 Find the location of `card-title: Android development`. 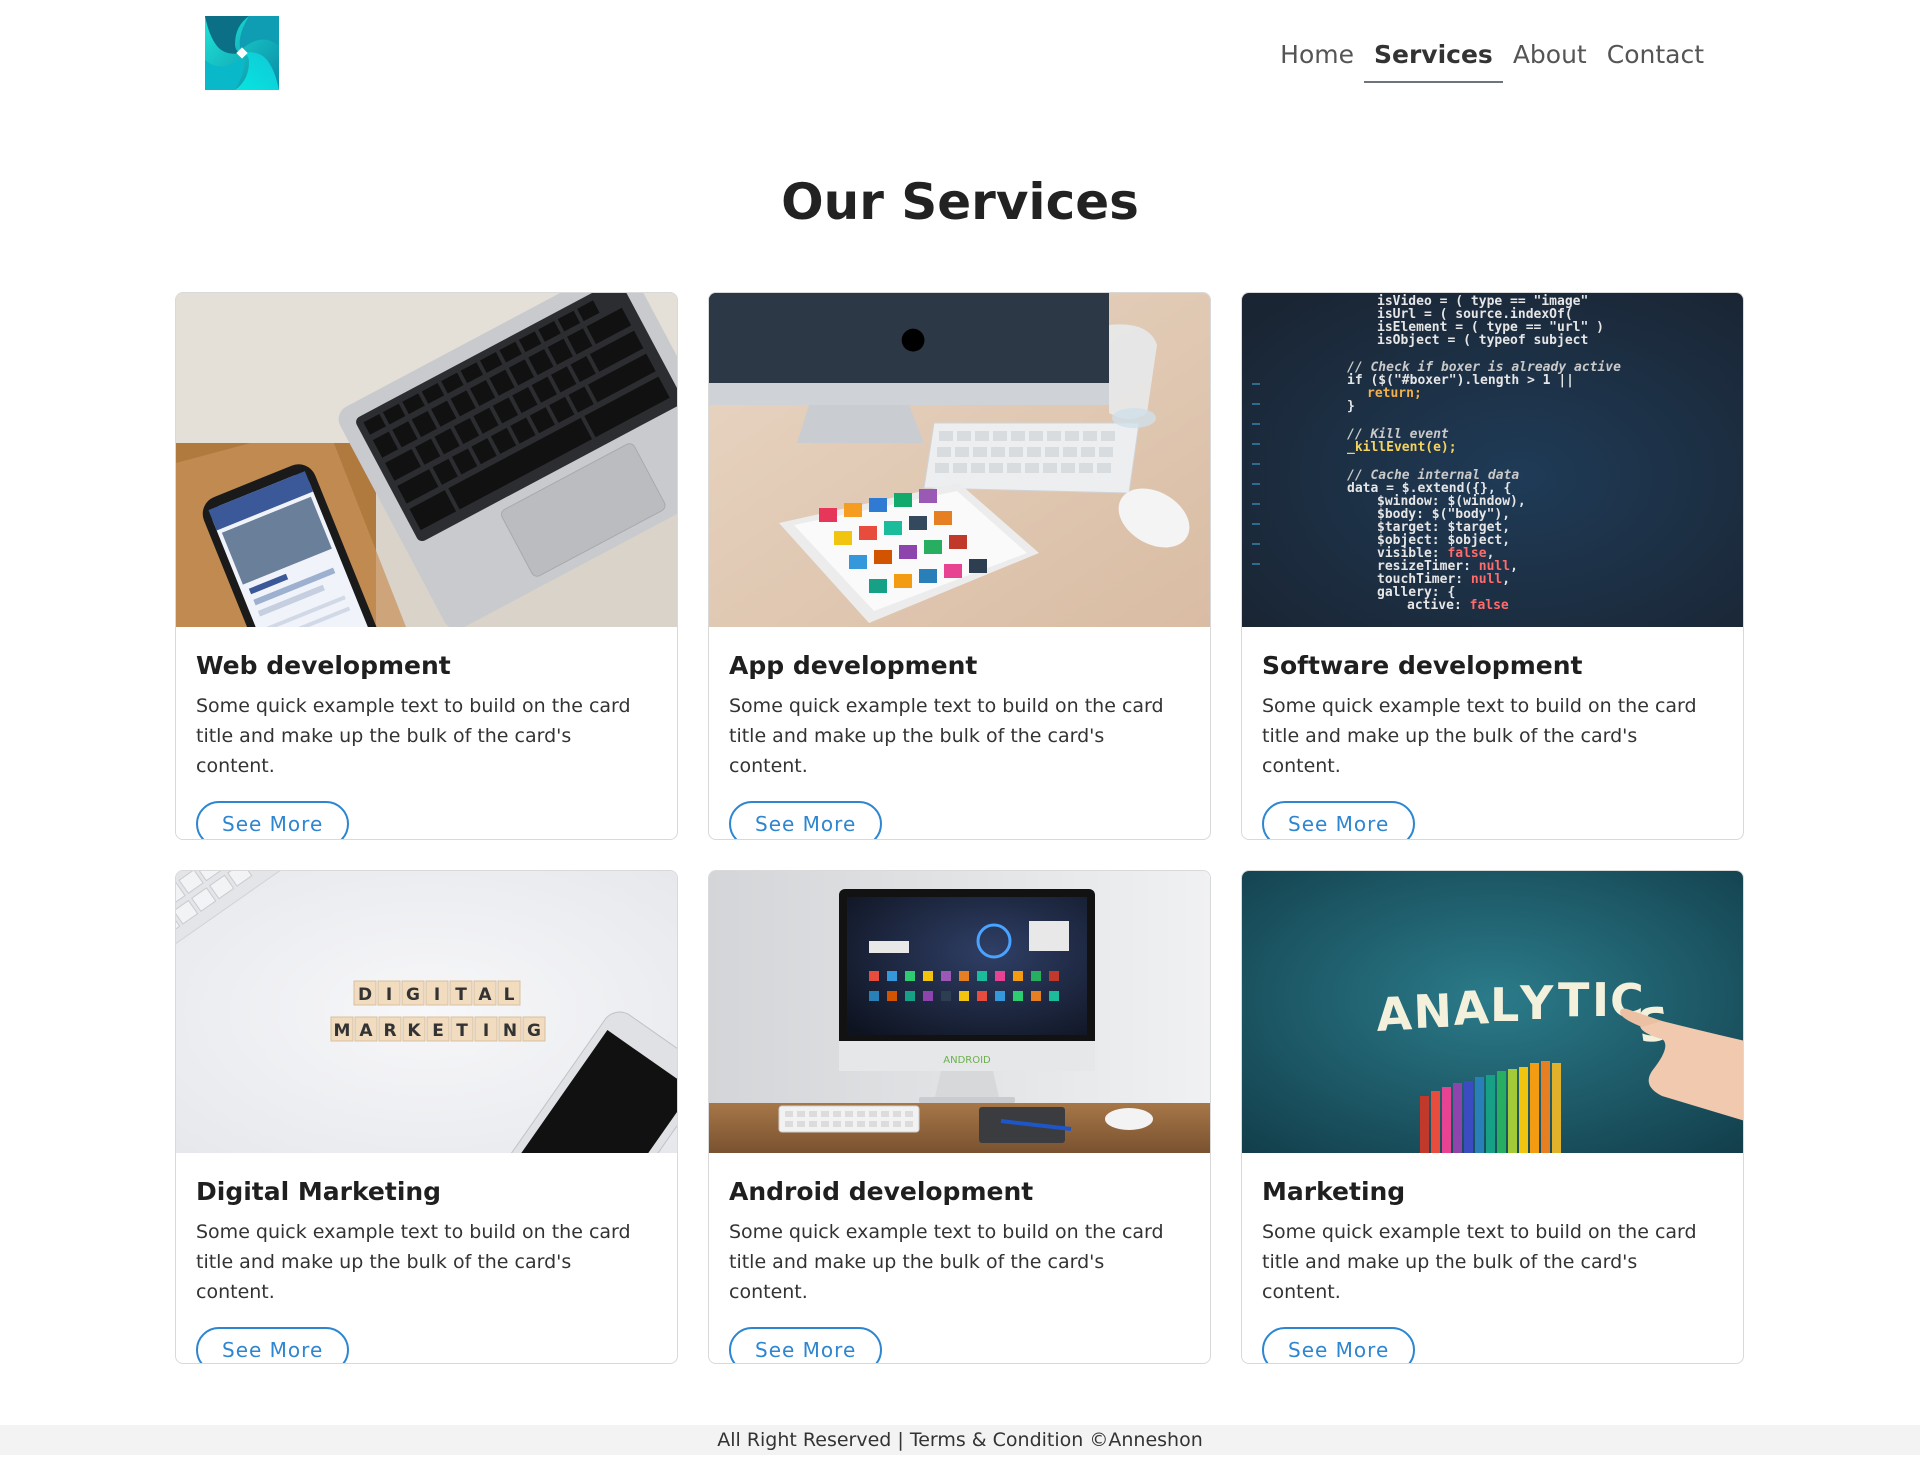

card-title: Android development is located at coordinates (881, 1191).